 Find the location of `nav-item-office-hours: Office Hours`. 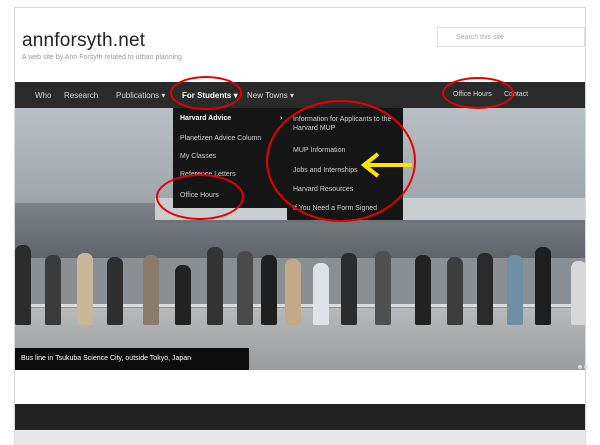

nav-item-office-hours: Office Hours is located at coordinates (472, 94).